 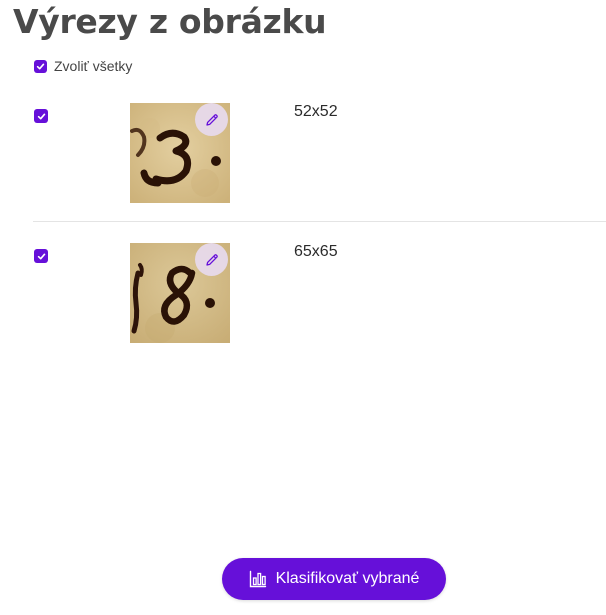 I want to click on select-all-label: Zvoliť všetky, so click(x=93, y=66).